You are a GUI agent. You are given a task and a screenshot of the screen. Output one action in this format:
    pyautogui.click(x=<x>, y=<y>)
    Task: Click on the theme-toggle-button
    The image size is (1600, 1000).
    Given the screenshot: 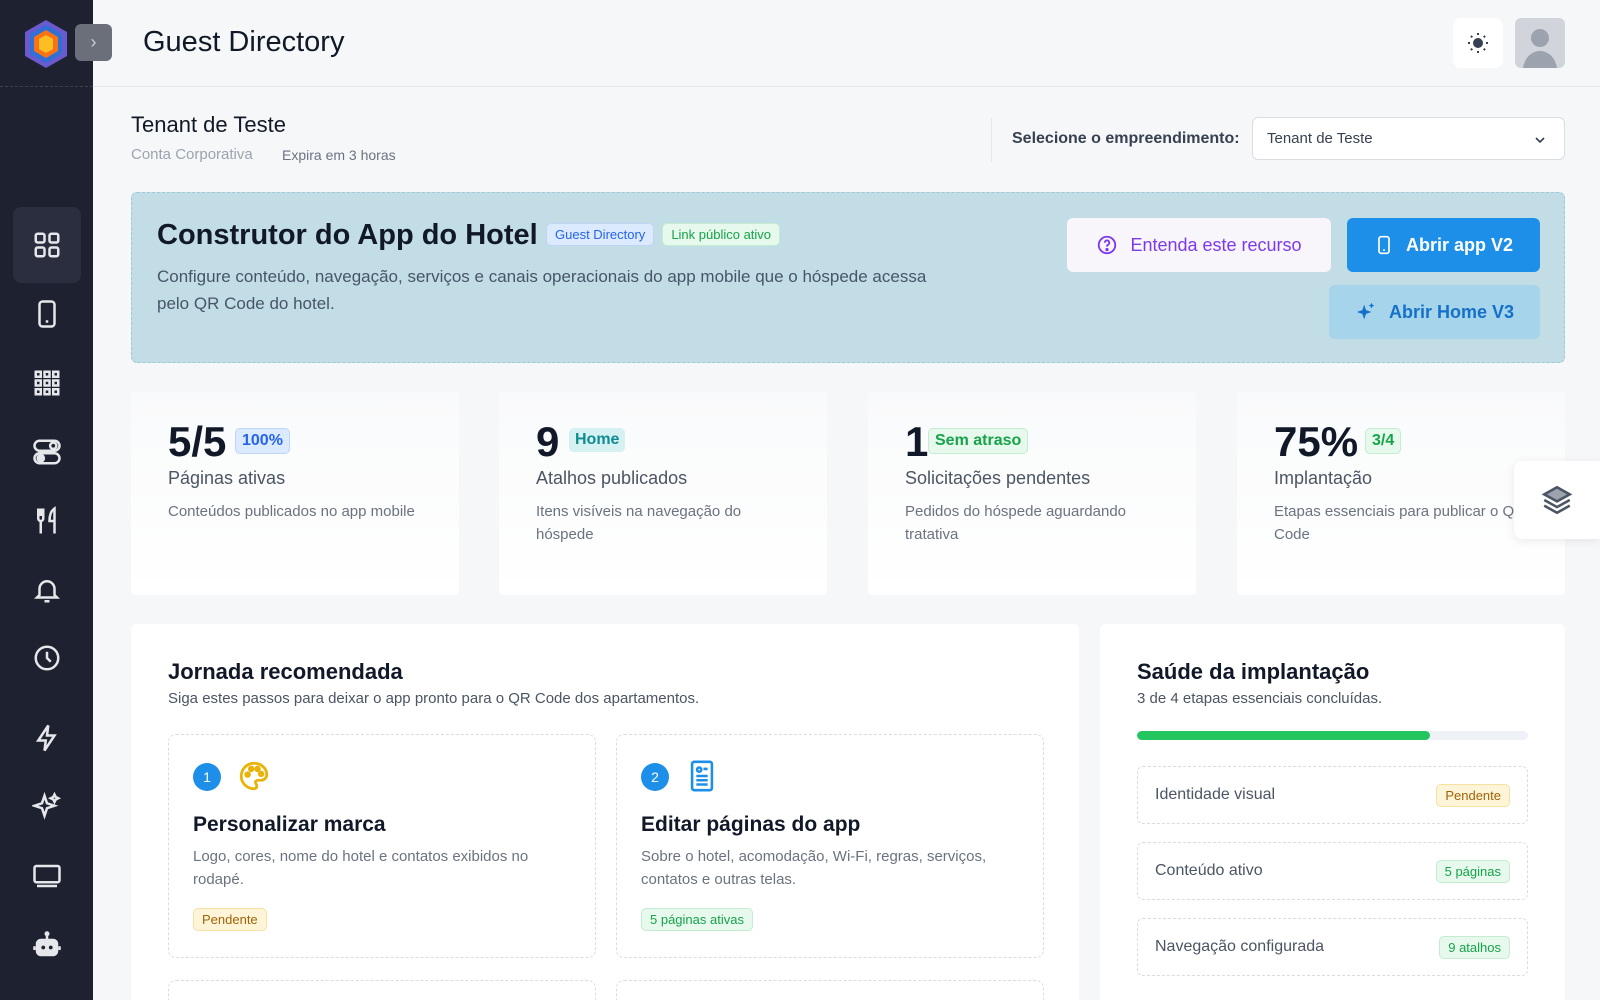 What is the action you would take?
    pyautogui.click(x=1478, y=43)
    